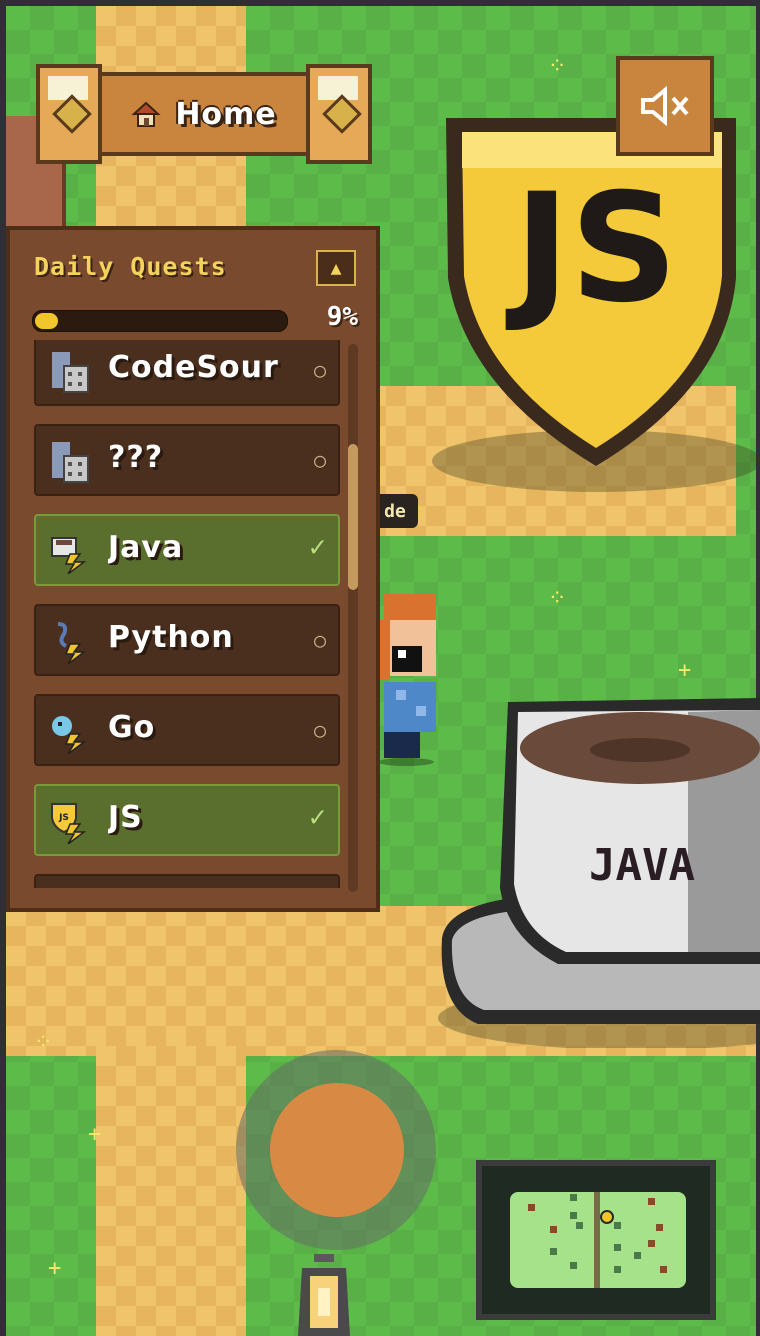  What do you see at coordinates (70, 552) in the screenshot?
I see `java-cup-bolt-icon` at bounding box center [70, 552].